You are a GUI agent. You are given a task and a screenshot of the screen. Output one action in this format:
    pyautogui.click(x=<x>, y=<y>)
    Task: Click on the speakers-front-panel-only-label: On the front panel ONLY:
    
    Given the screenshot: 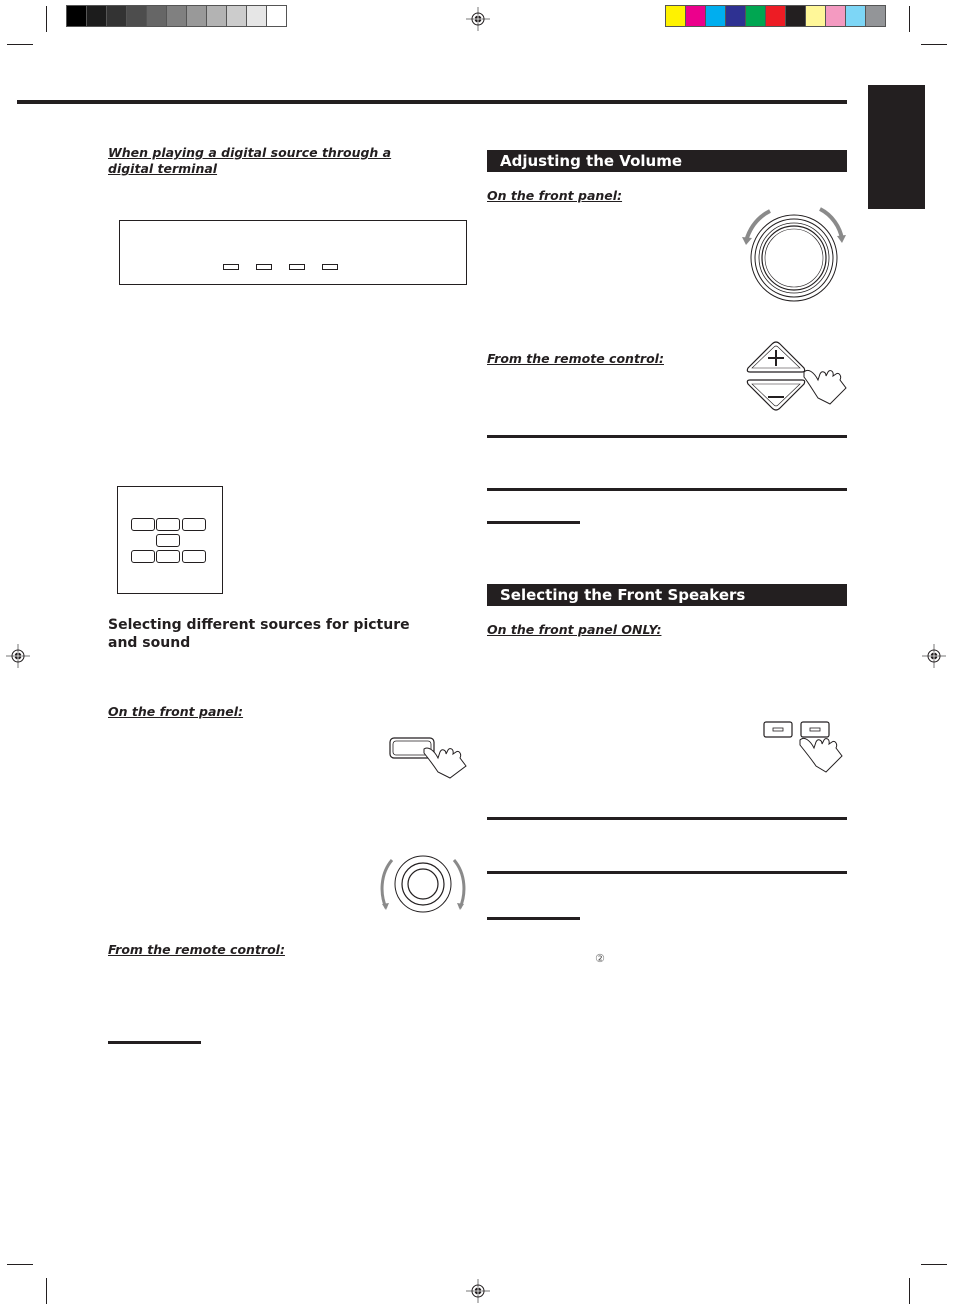 What is the action you would take?
    pyautogui.click(x=574, y=629)
    